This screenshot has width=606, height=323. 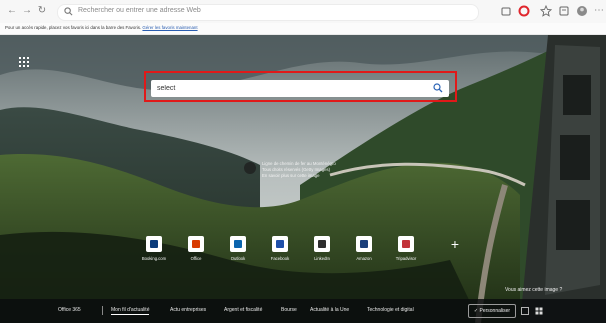 What do you see at coordinates (539, 311) in the screenshot?
I see `settings-icon` at bounding box center [539, 311].